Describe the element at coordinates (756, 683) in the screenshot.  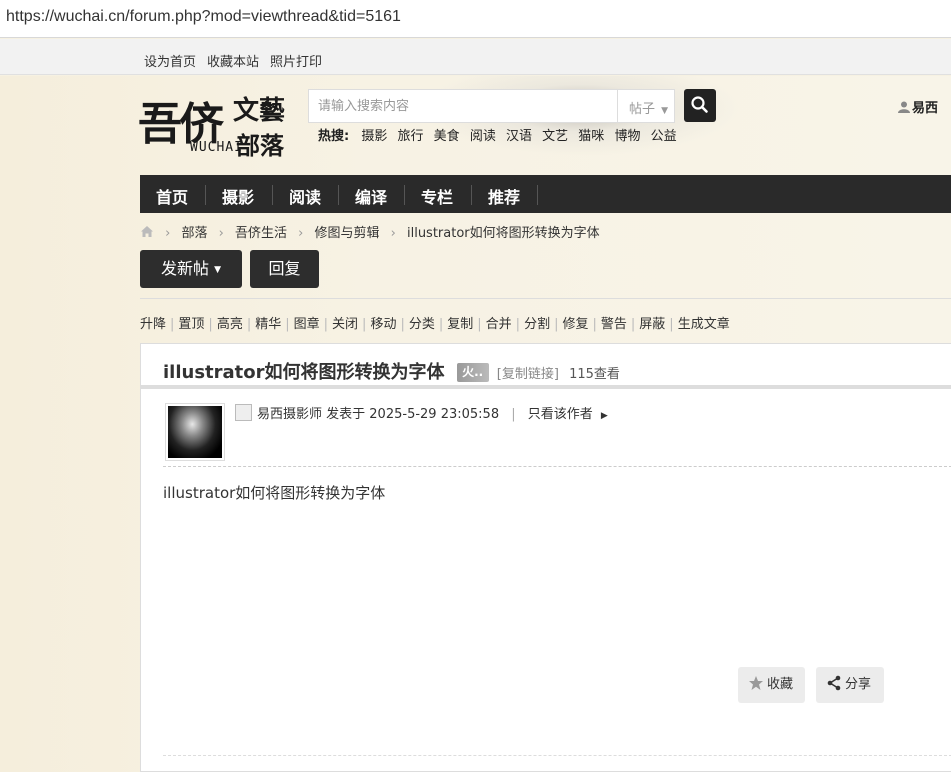
I see `star-icon` at that location.